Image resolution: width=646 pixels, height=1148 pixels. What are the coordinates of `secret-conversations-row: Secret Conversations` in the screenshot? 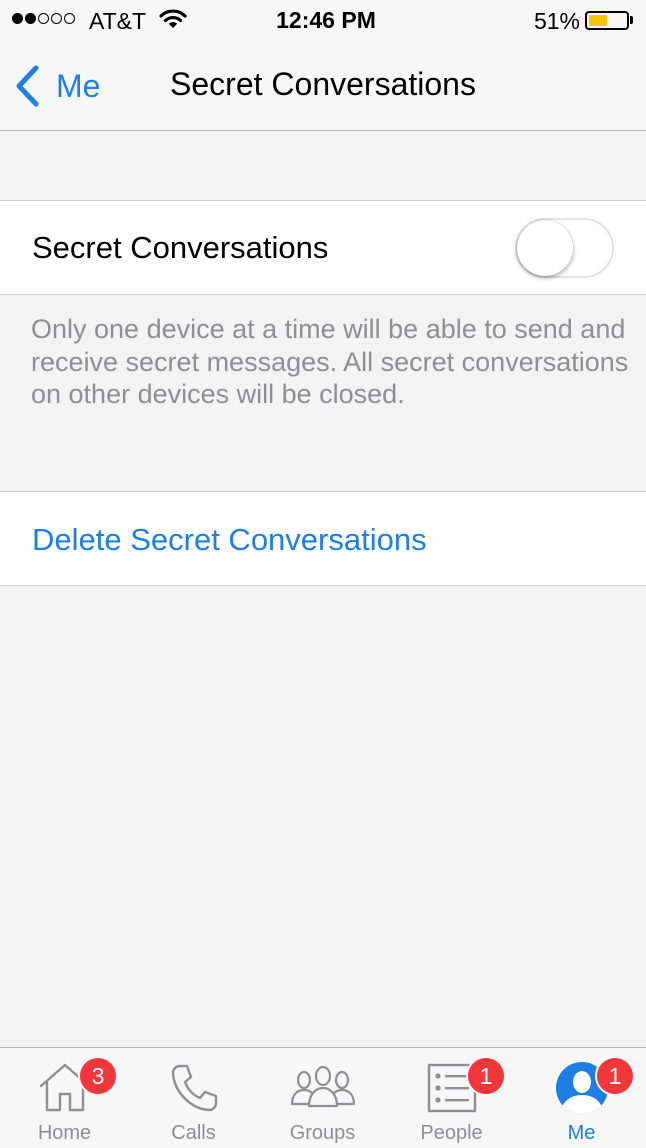 It's located at (323, 247).